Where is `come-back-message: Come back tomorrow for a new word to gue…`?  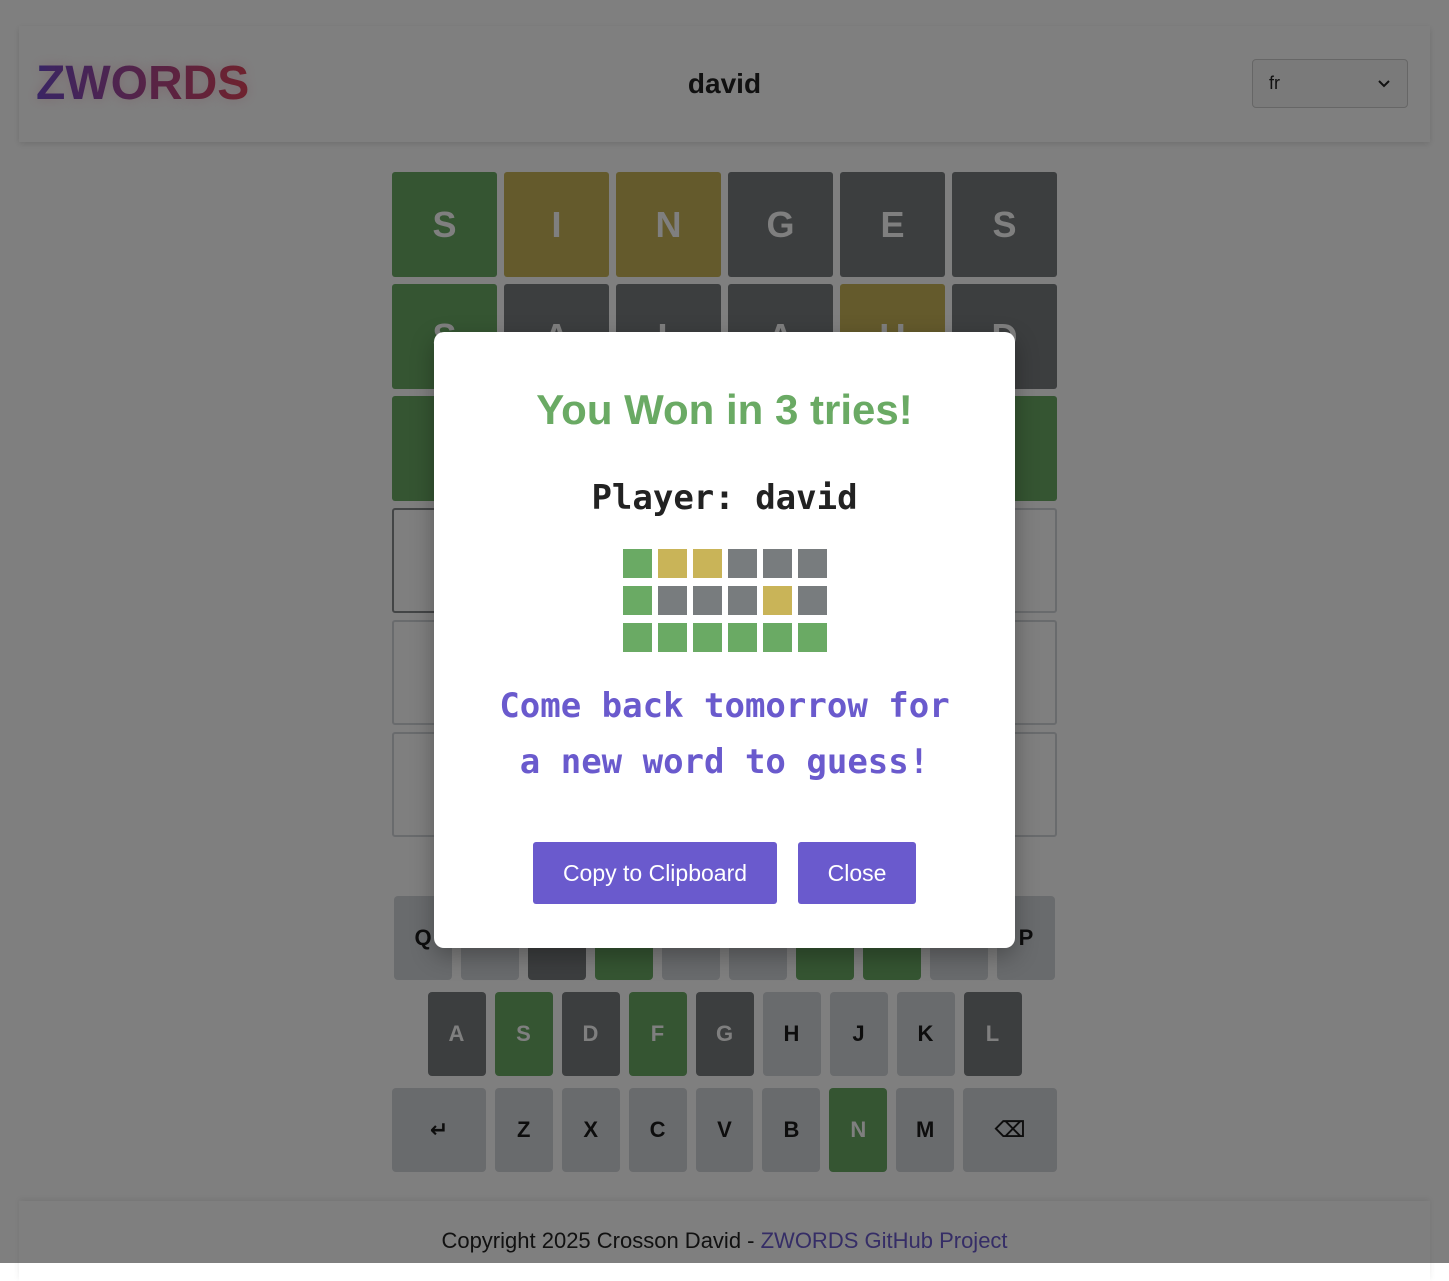 come-back-message: Come back tomorrow for a new word to gue… is located at coordinates (724, 734).